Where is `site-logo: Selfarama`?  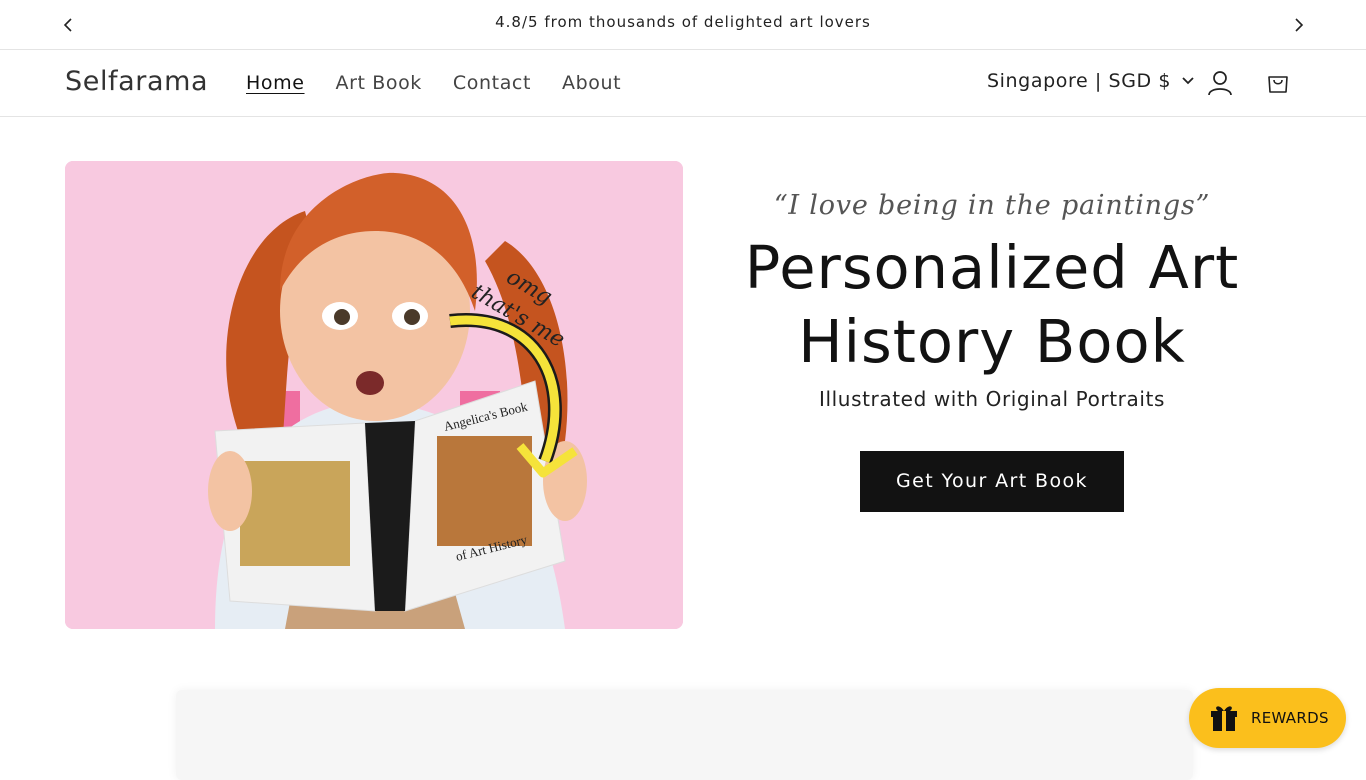
site-logo: Selfarama is located at coordinates (136, 81).